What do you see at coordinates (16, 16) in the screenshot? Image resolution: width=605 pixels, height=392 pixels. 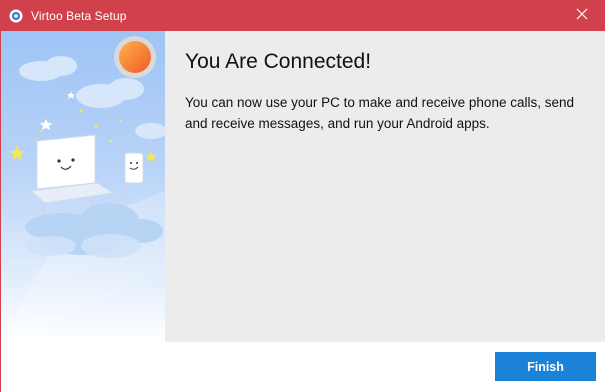 I see `virtoo-app-icon` at bounding box center [16, 16].